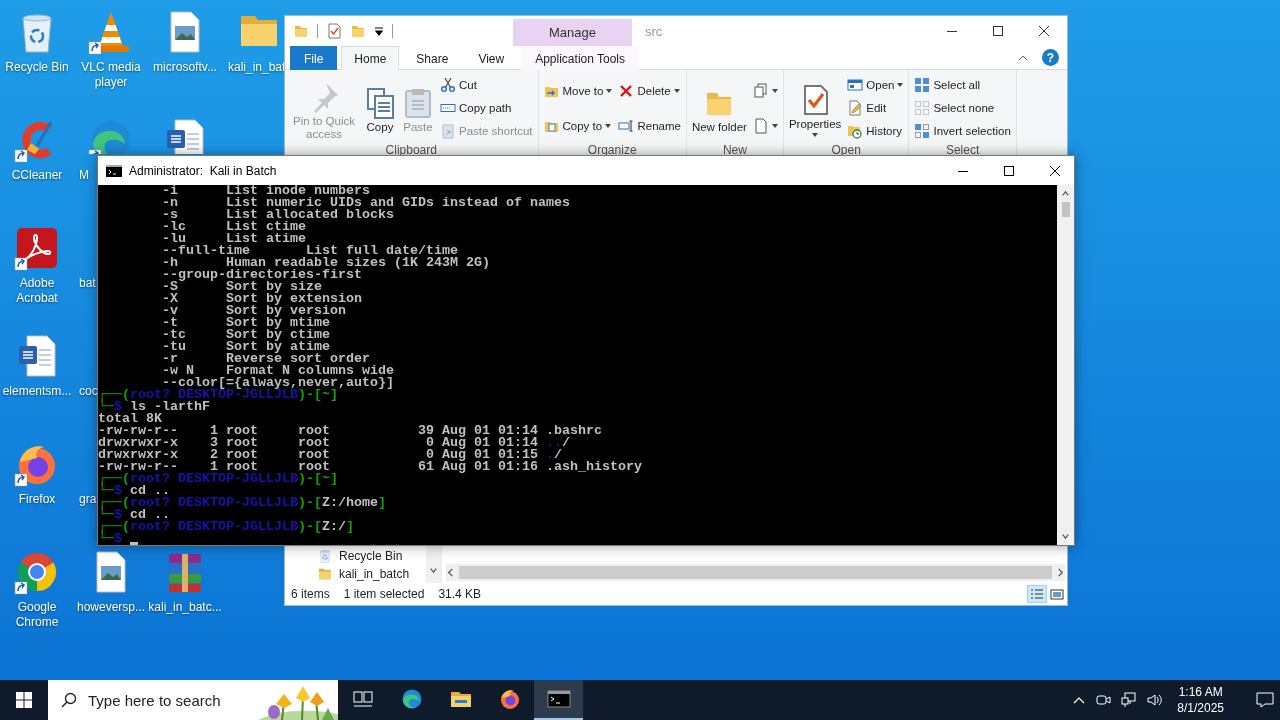 The image size is (1280, 720). What do you see at coordinates (69, 700) in the screenshot?
I see `search-icon` at bounding box center [69, 700].